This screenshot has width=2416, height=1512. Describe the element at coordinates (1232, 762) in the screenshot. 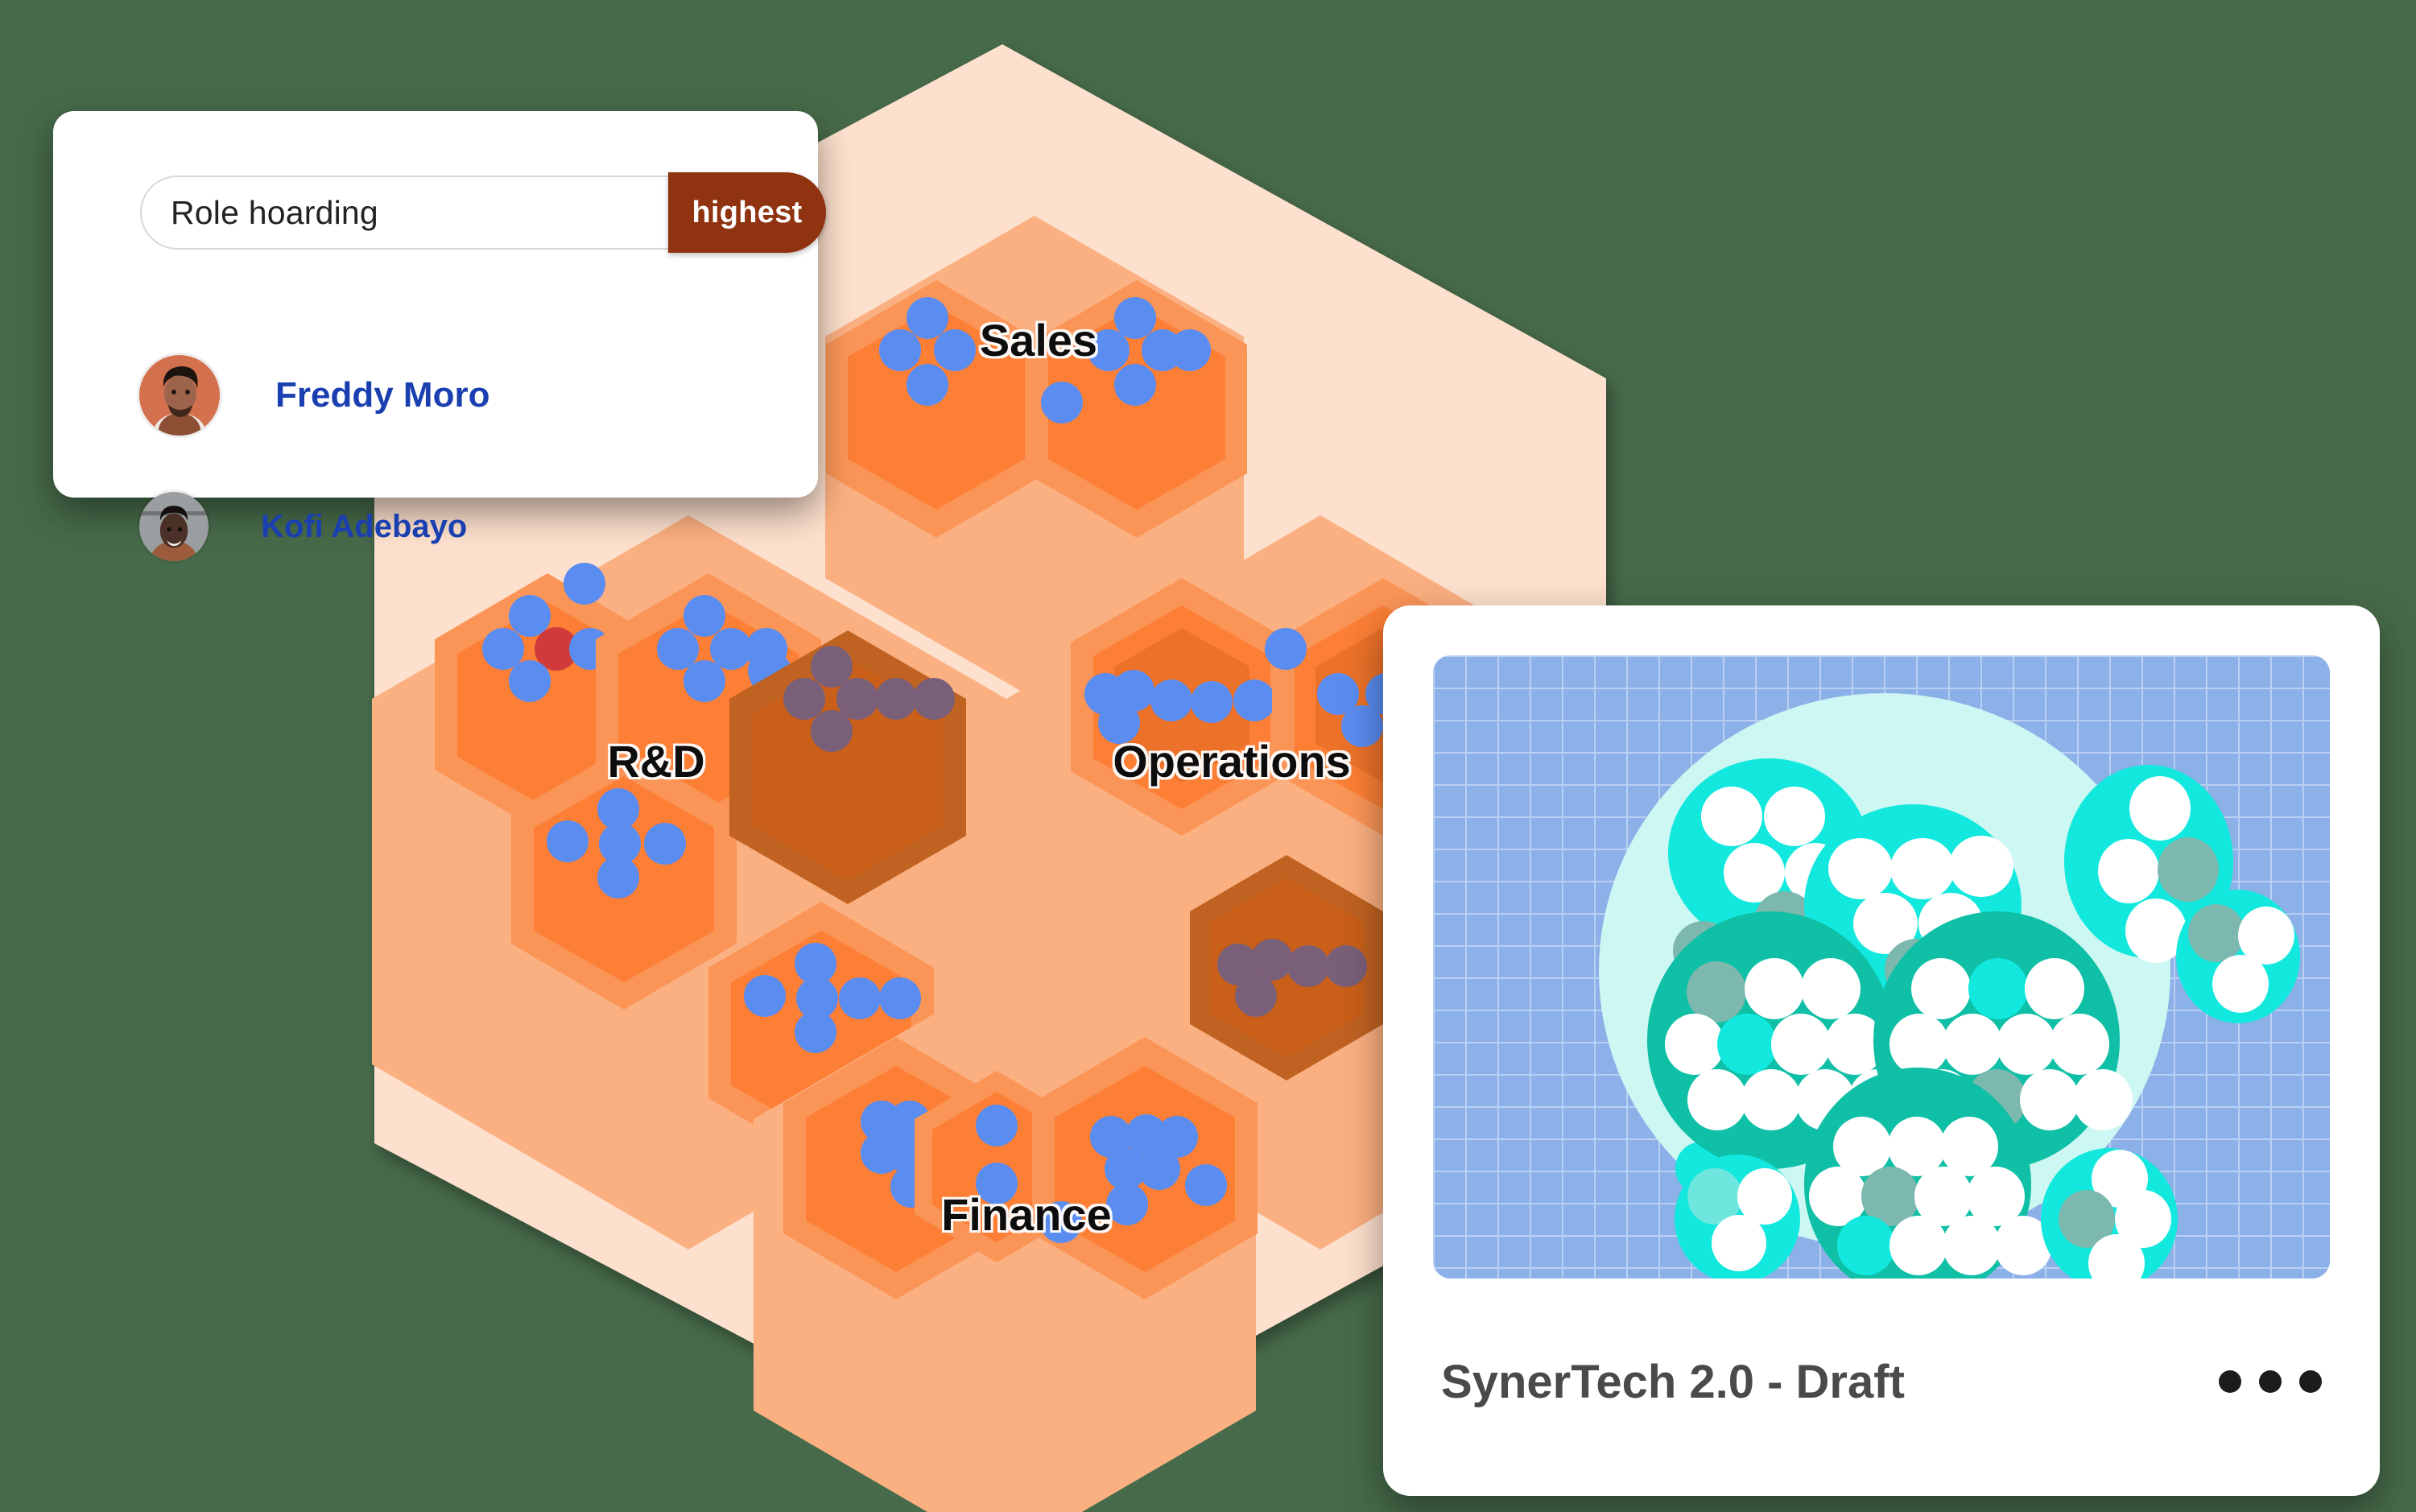

I see `department-label-operations: Operations` at that location.